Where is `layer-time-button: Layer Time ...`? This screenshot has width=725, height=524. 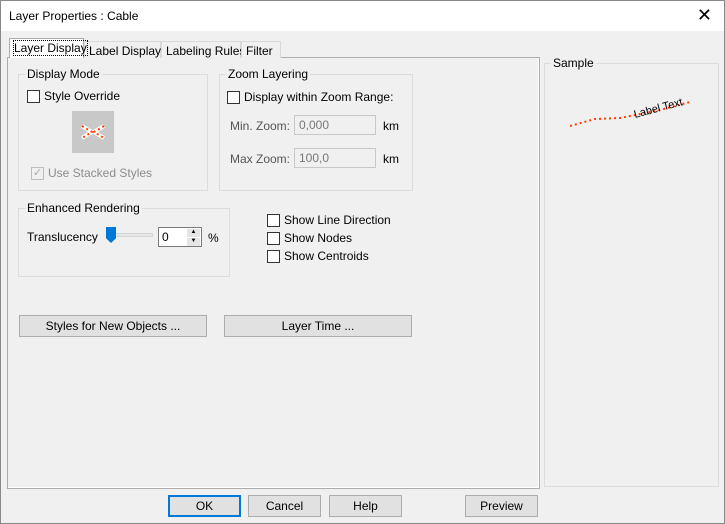 layer-time-button: Layer Time ... is located at coordinates (318, 326).